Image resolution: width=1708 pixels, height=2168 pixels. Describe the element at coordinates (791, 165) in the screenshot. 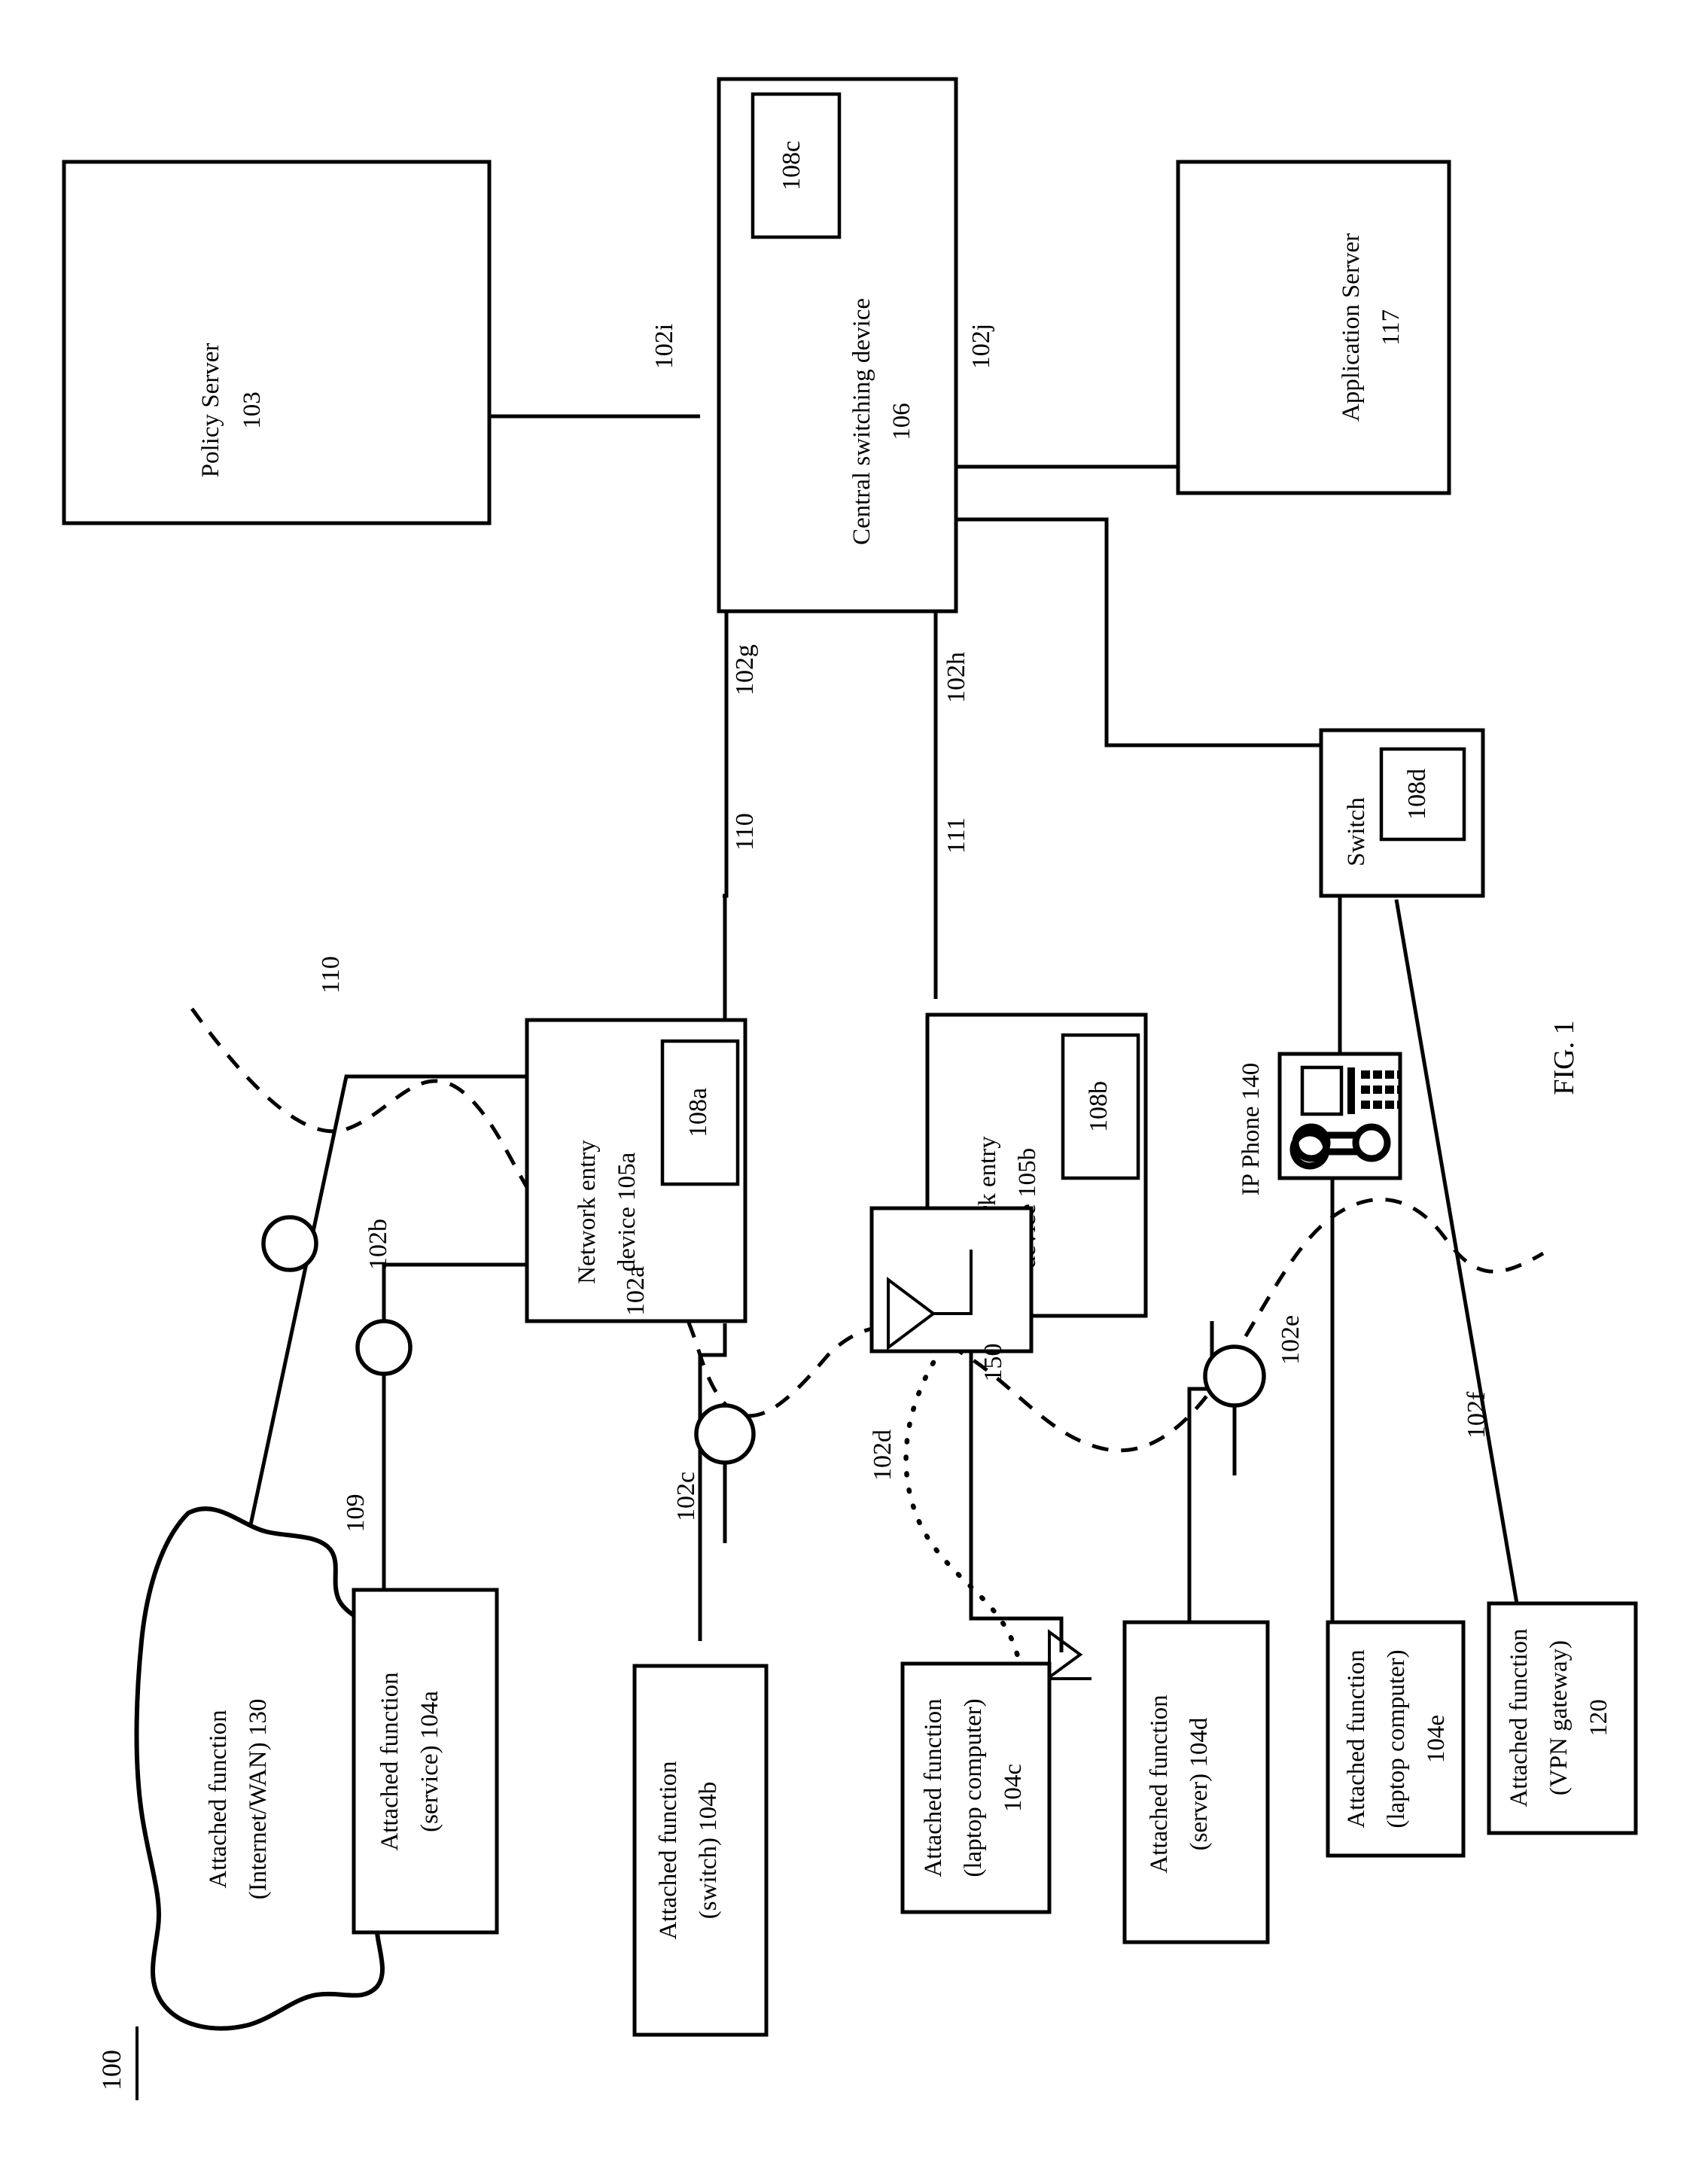

I see `module-108c-label: 108c` at that location.